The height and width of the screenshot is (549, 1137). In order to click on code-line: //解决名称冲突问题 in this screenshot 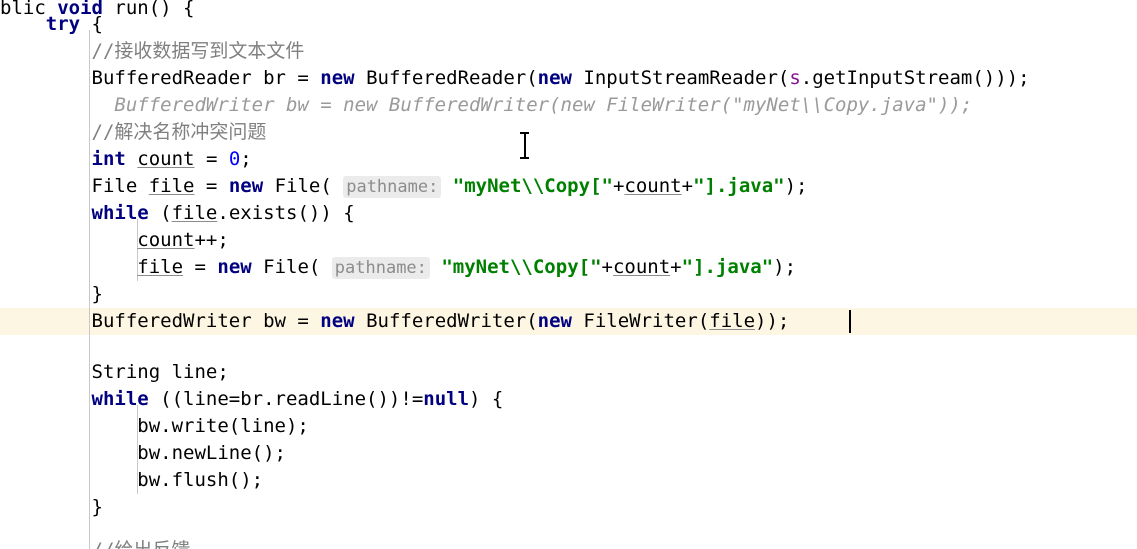, I will do `click(568, 132)`.